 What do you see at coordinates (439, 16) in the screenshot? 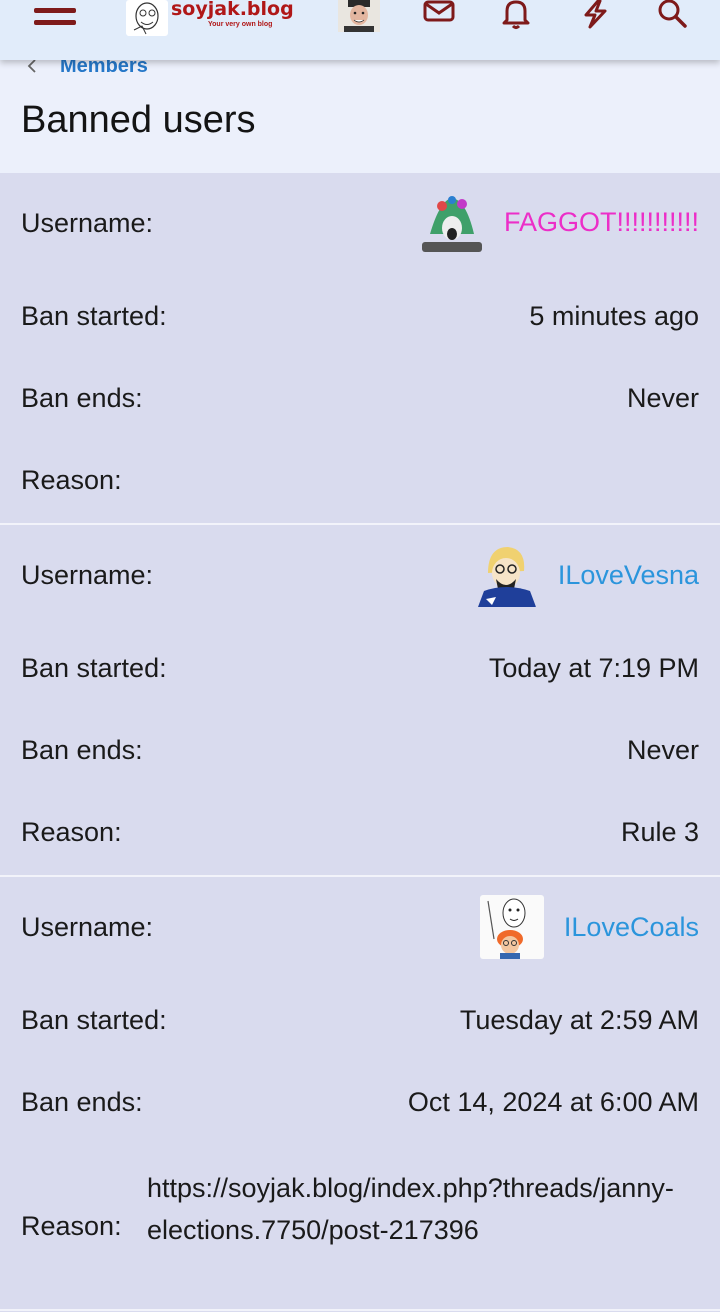
I see `envelope-icon` at bounding box center [439, 16].